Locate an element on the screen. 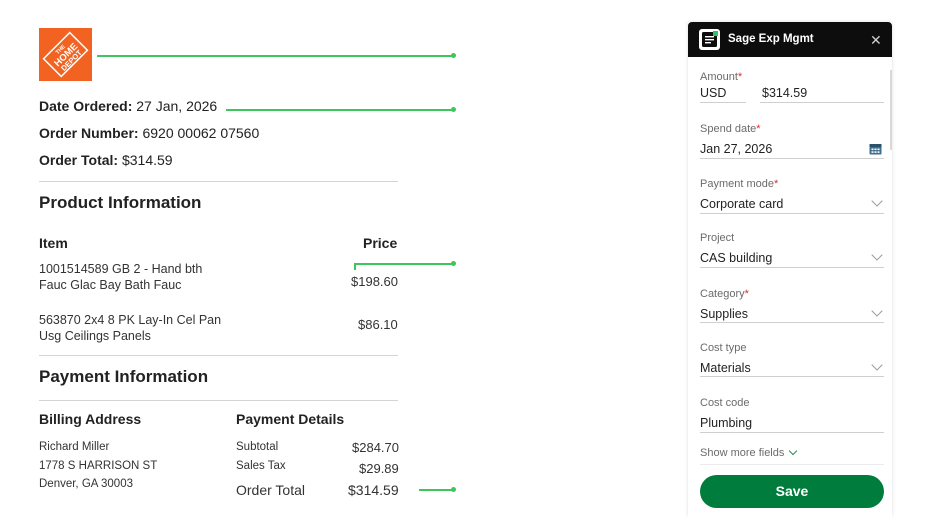 The width and height of the screenshot is (936, 517). project-select: CAS building is located at coordinates (736, 258).